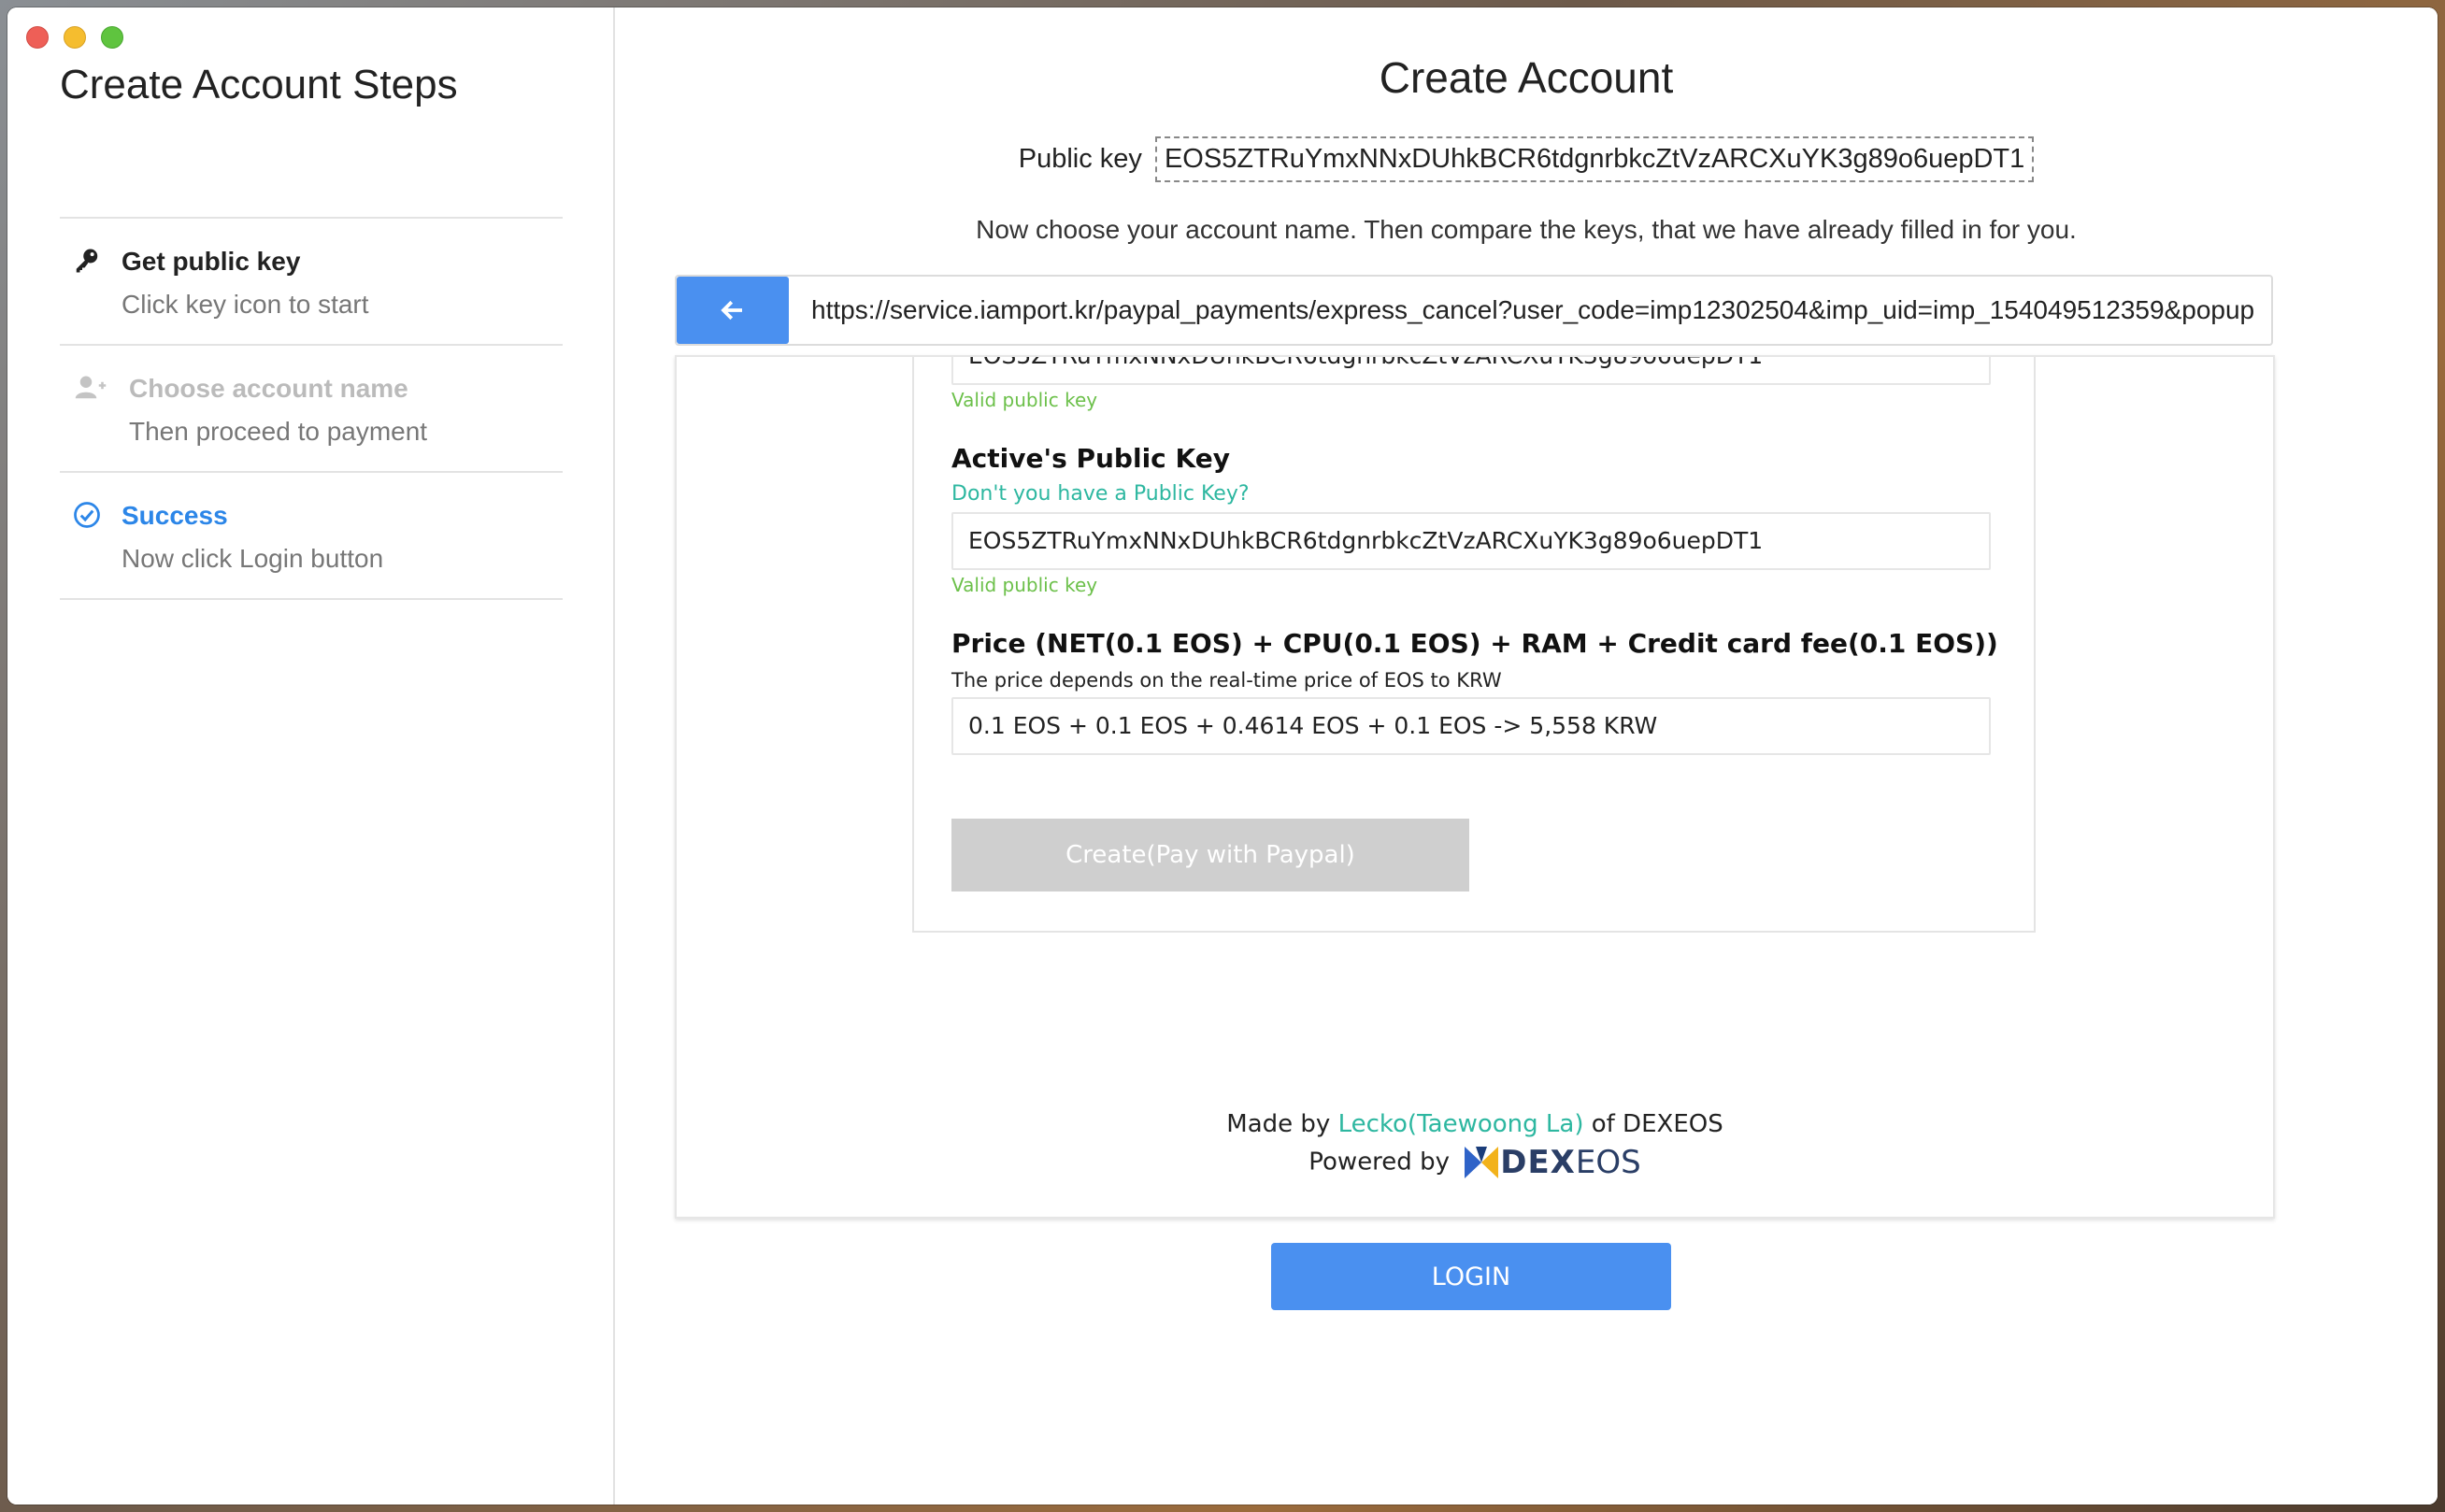 Image resolution: width=2445 pixels, height=1512 pixels. Describe the element at coordinates (245, 304) in the screenshot. I see `step-subtitle: Click key icon to start` at that location.